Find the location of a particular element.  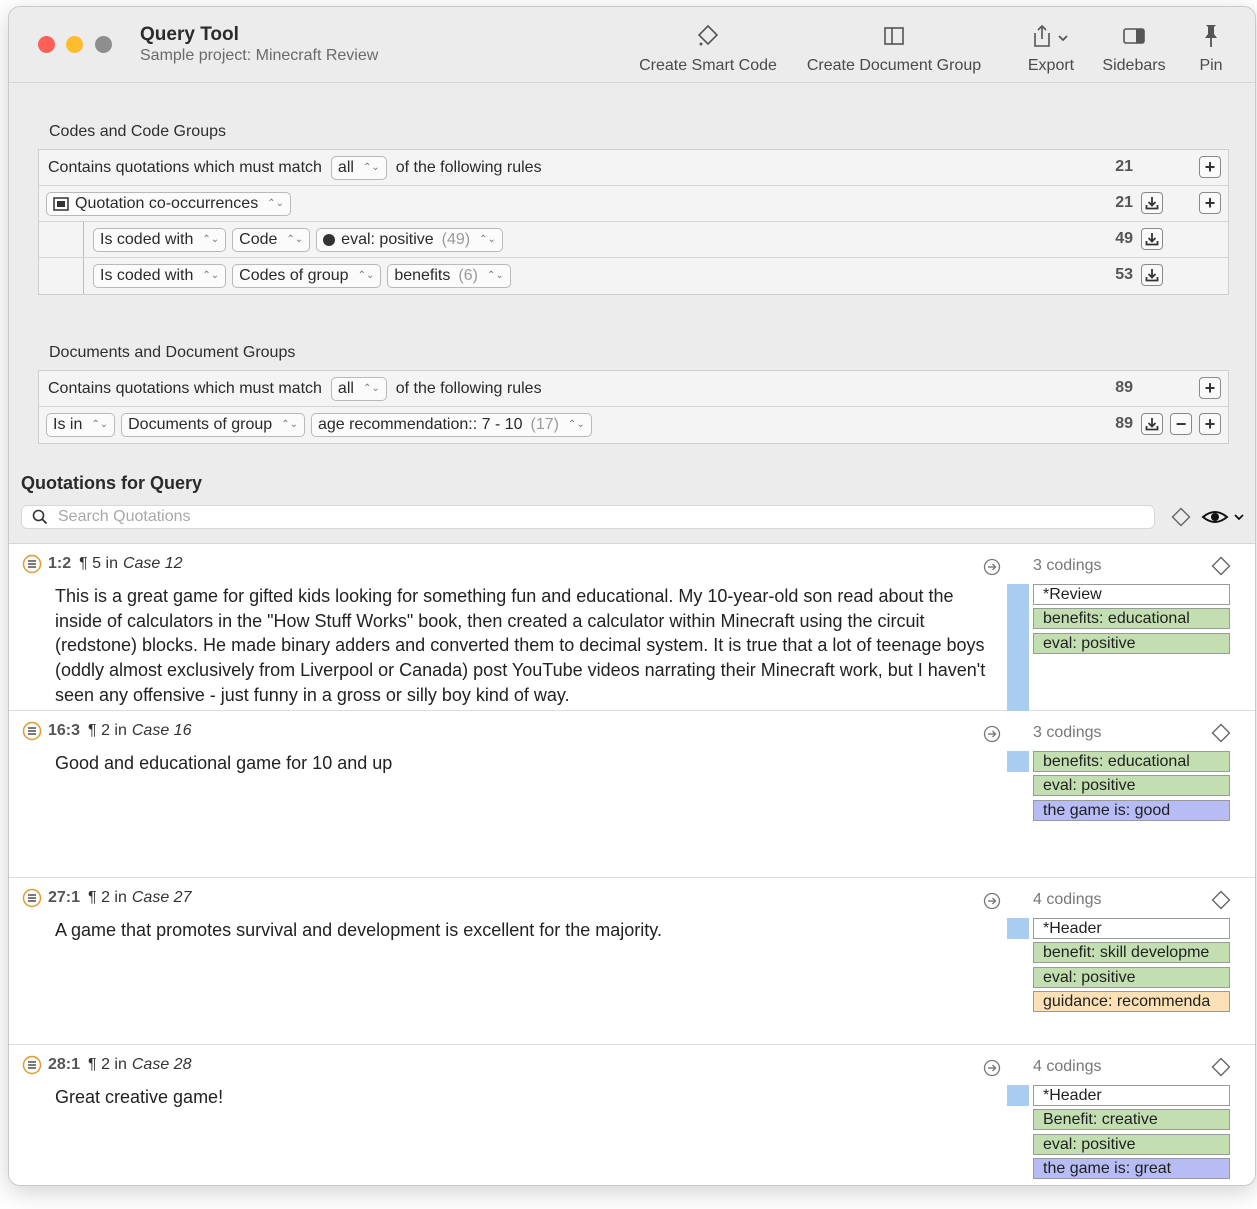

value-popup: age recommendation:: 7 - 10 (17) ⌃⌄ is located at coordinates (451, 425).